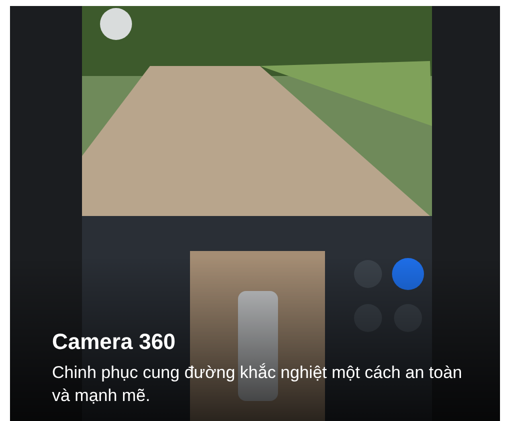  What do you see at coordinates (258, 384) in the screenshot?
I see `card-description: Chinh phục cung đường khắc nghiệt một cách an toàn và mạnh mẽ.` at bounding box center [258, 384].